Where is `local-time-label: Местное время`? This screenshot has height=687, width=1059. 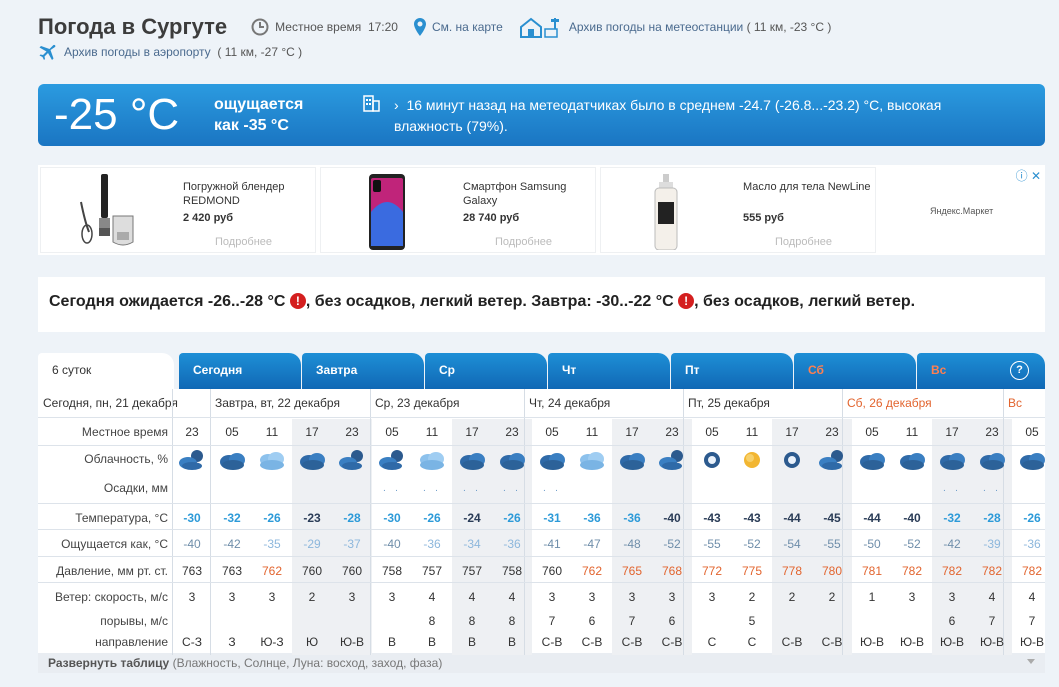
local-time-label: Местное время is located at coordinates (318, 27).